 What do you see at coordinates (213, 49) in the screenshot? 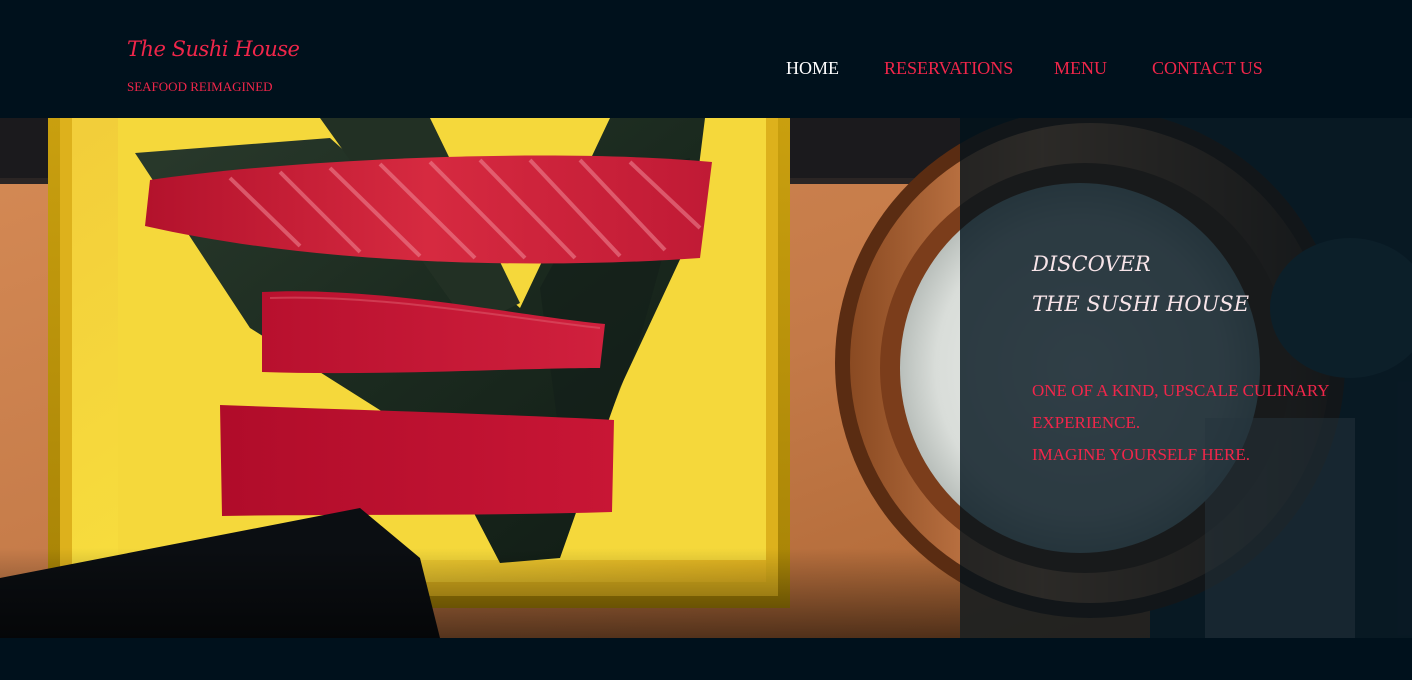
I see `brand-logo-text: The Sushi House` at bounding box center [213, 49].